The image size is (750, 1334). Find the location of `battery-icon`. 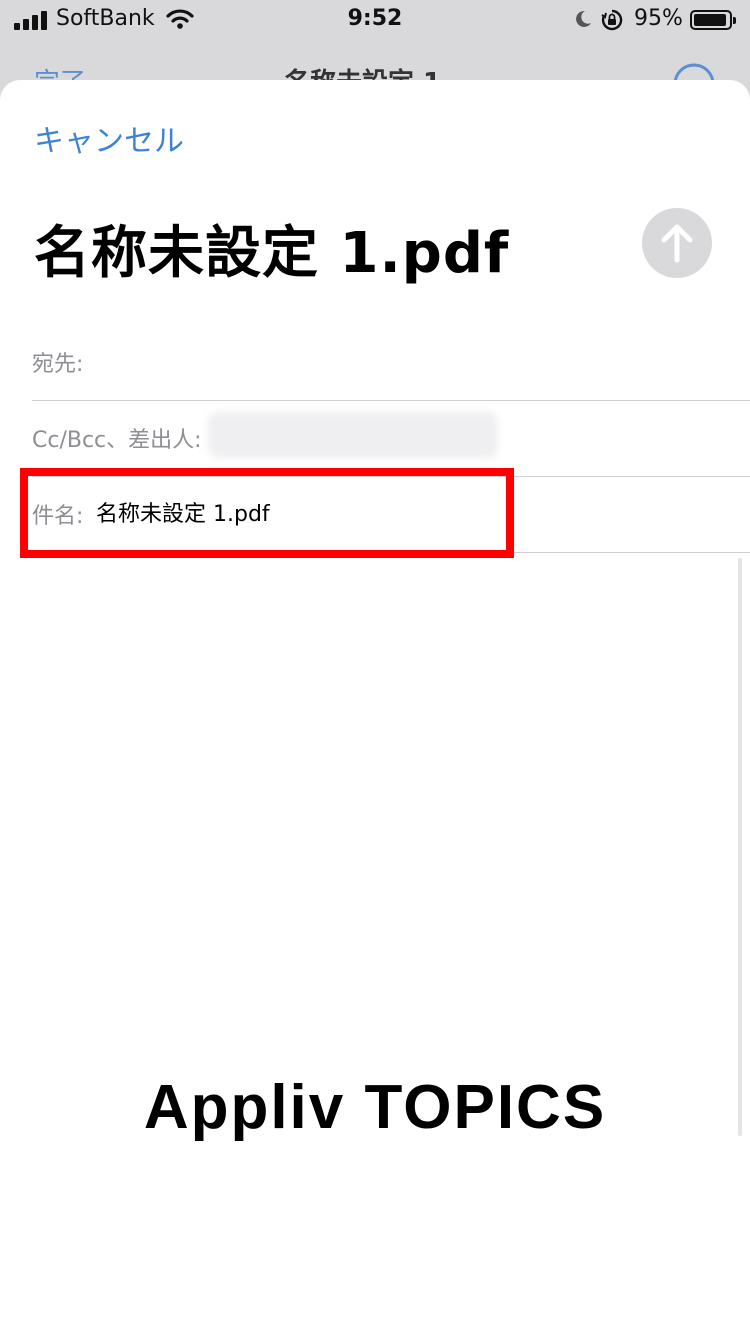

battery-icon is located at coordinates (713, 20).